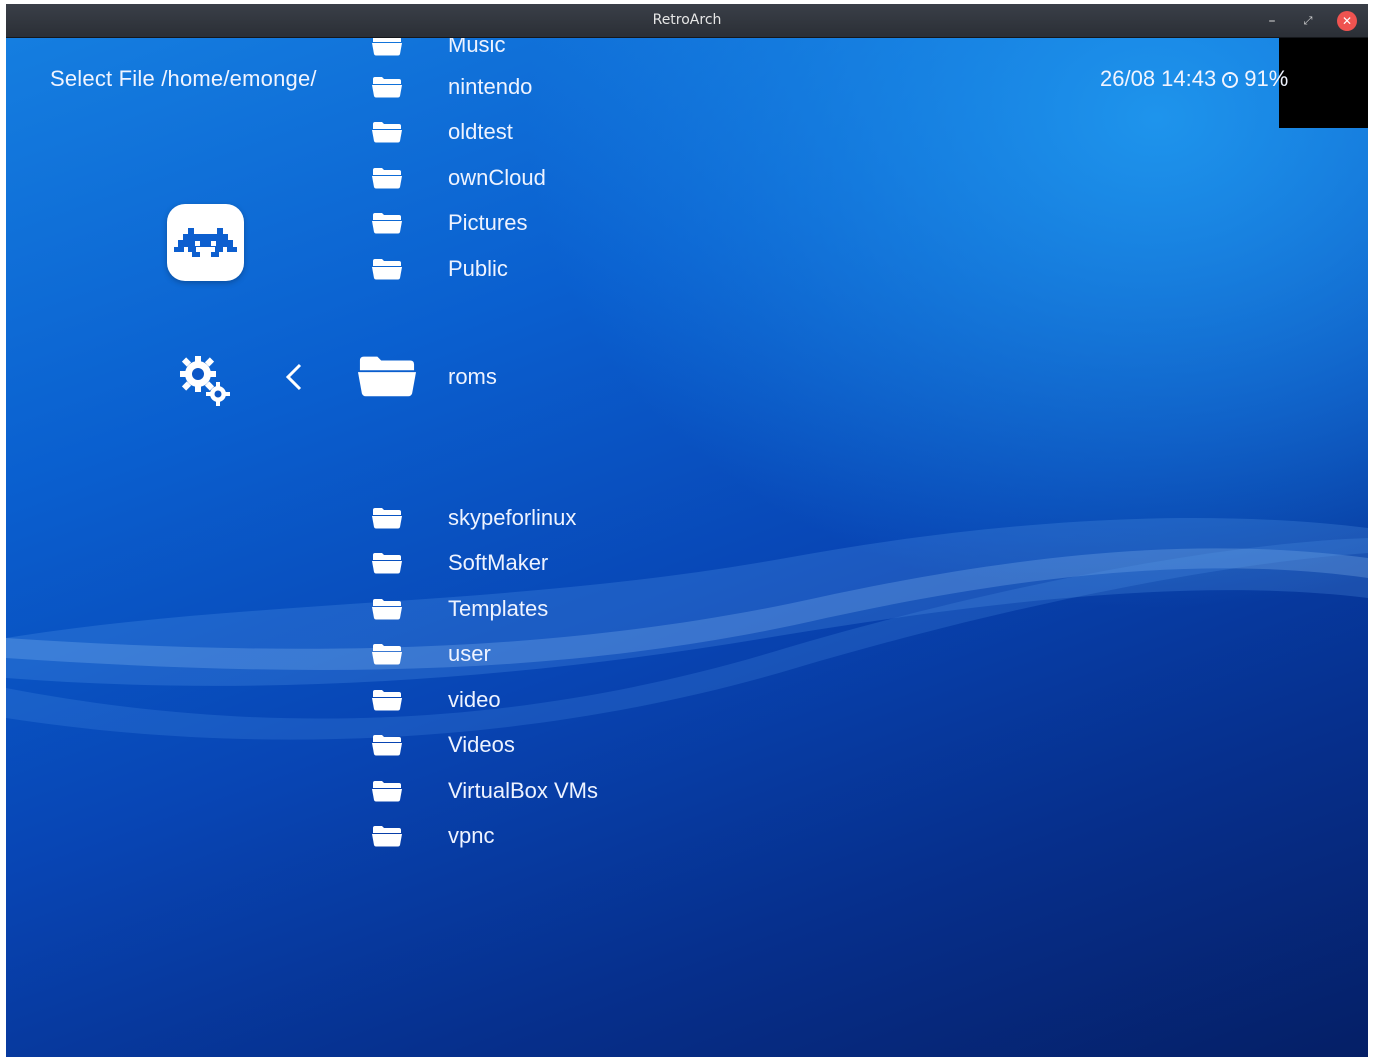  What do you see at coordinates (666, 270) in the screenshot?
I see `file-list-item: Public` at bounding box center [666, 270].